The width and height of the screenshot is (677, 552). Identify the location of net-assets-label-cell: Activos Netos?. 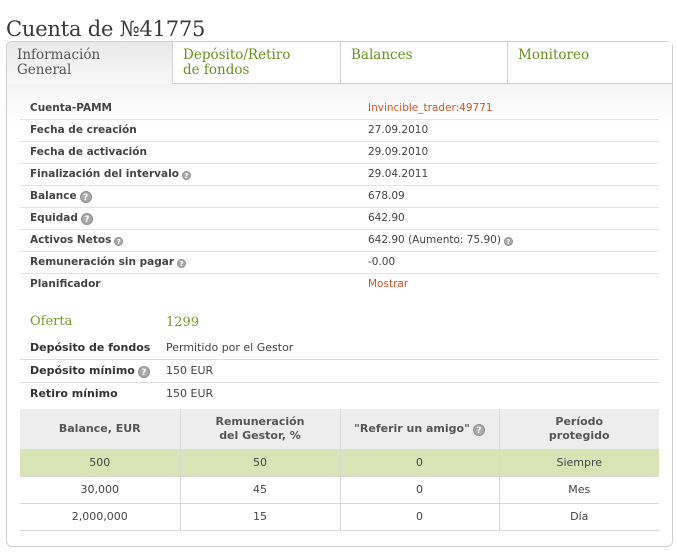
(189, 240).